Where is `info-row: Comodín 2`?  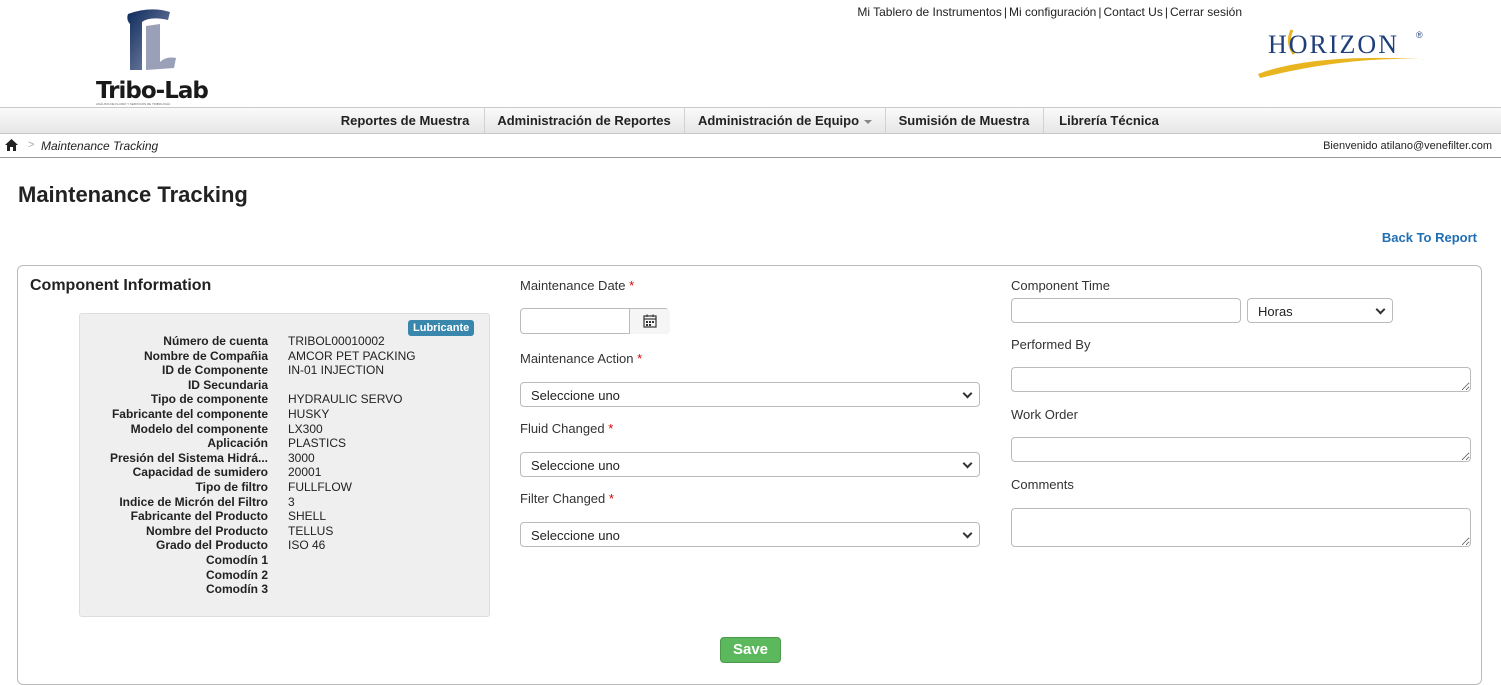 info-row: Comodín 2 is located at coordinates (285, 575).